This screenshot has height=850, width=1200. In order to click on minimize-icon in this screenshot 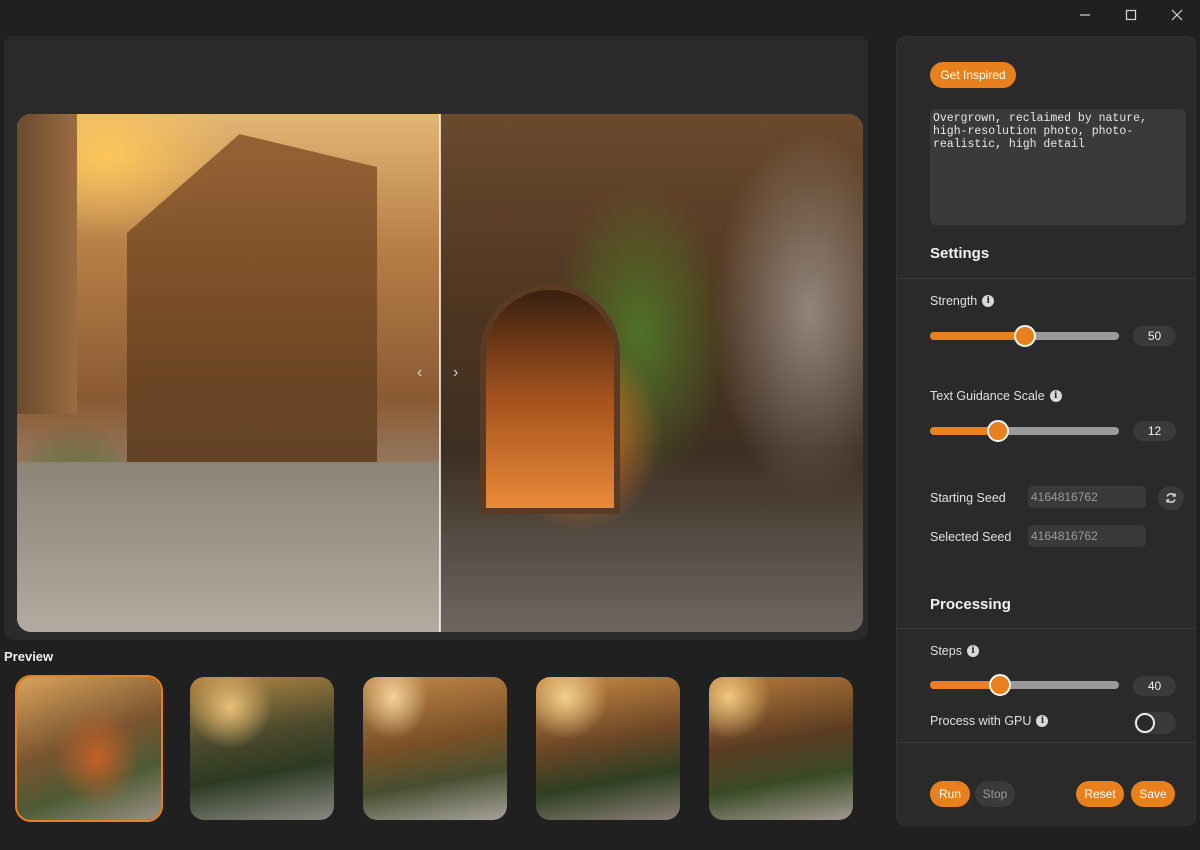, I will do `click(1085, 15)`.